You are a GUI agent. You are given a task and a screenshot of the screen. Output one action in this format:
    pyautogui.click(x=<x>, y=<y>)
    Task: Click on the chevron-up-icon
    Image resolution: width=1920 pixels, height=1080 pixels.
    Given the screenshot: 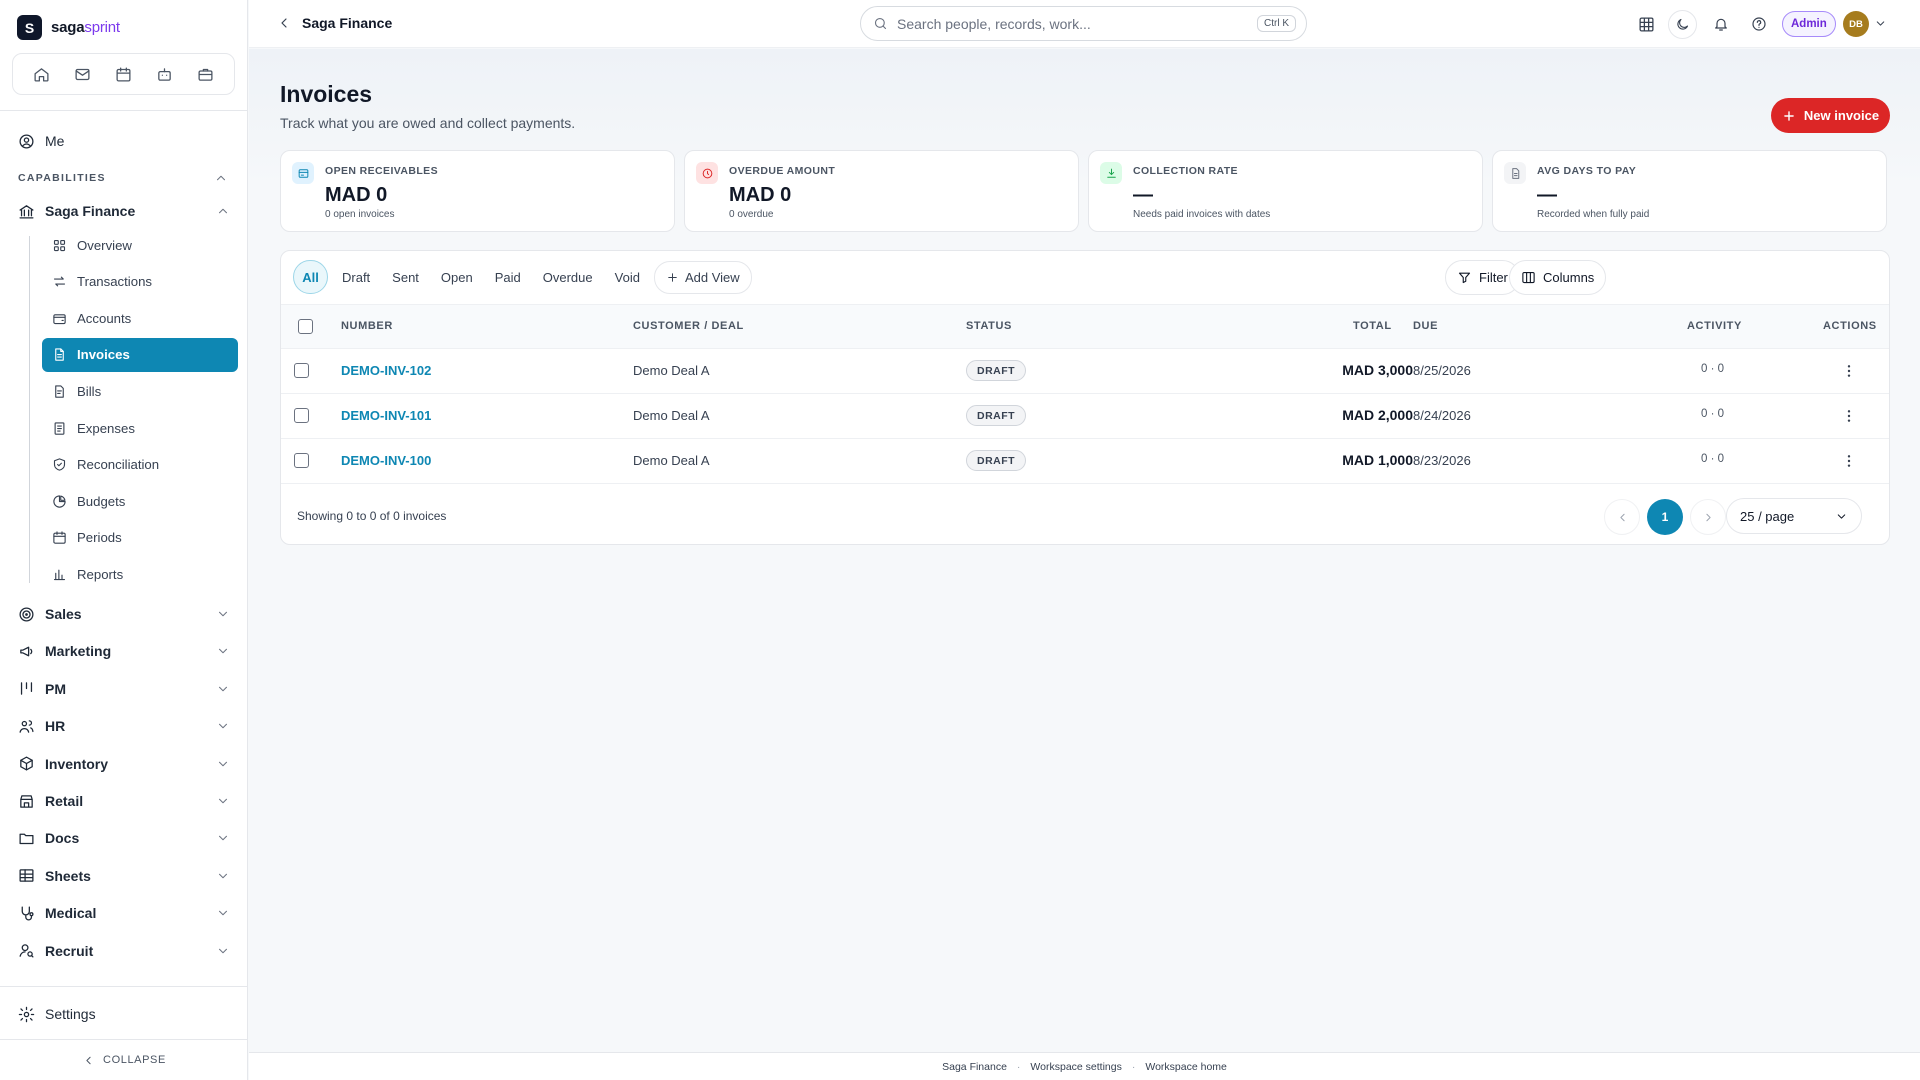 What is the action you would take?
    pyautogui.click(x=221, y=178)
    